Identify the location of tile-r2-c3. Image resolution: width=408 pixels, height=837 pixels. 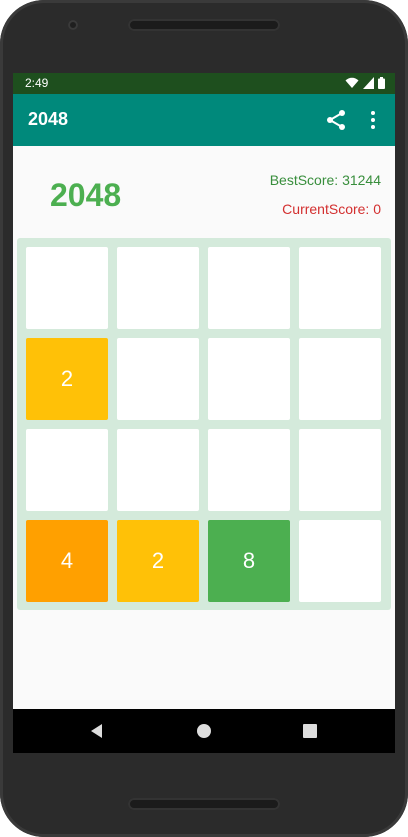
(249, 379).